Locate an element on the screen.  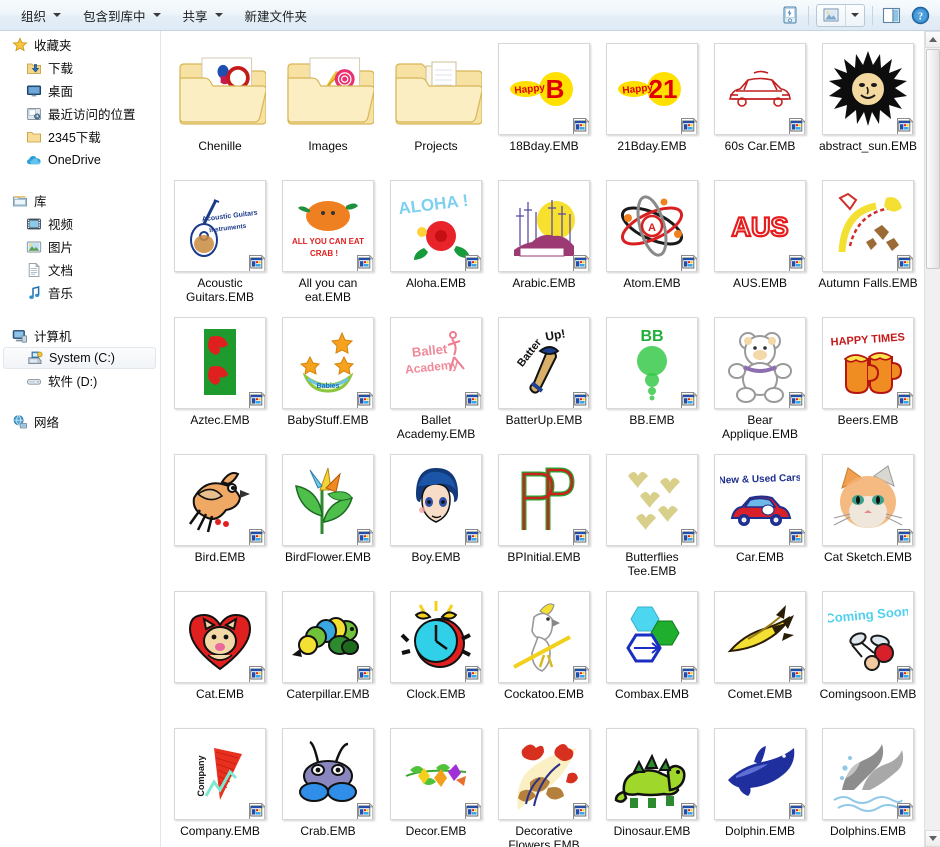
file-name-label: Aloha.EMB is located at coordinates (436, 283).